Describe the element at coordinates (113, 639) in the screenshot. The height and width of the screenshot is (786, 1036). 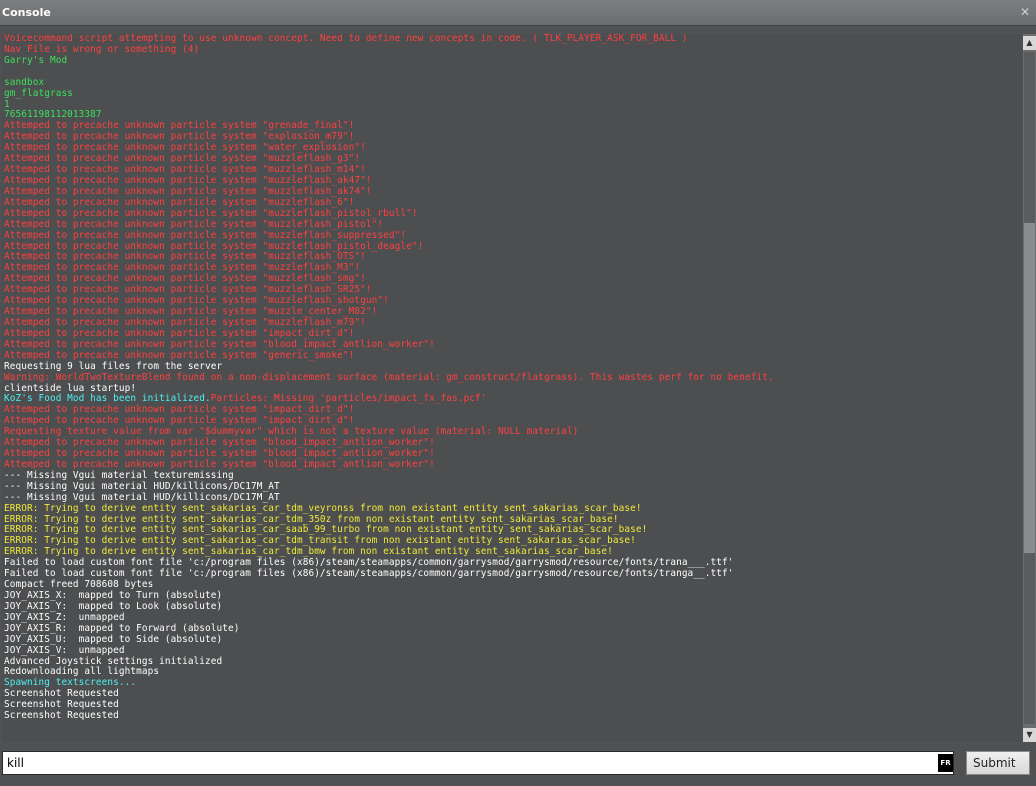
I see `console-line: JOY_AXIS_U: mapped to Side (absolute)` at that location.